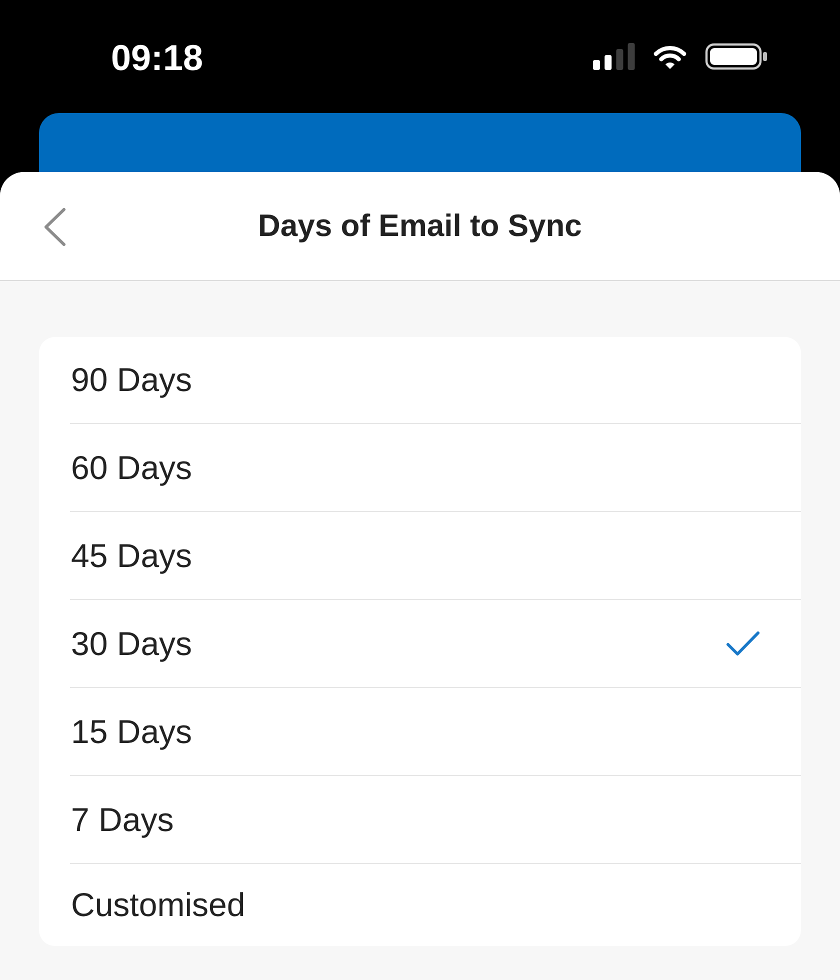 The width and height of the screenshot is (840, 980). I want to click on back-icon, so click(55, 227).